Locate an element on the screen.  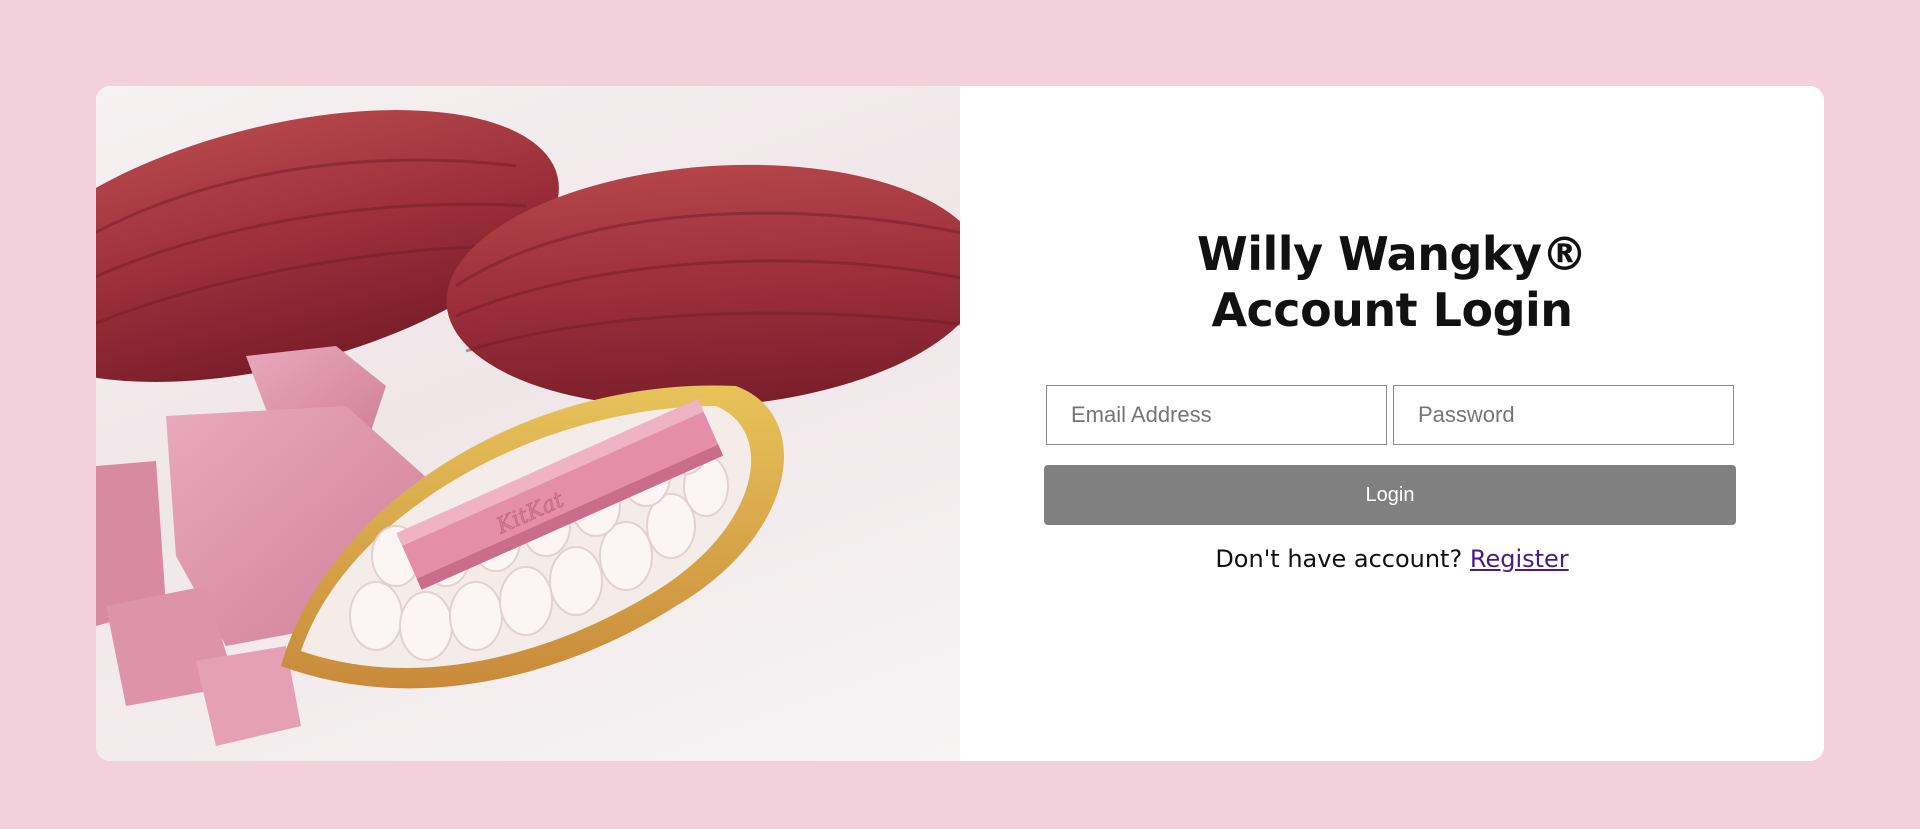
title-line-account-login: Account Login is located at coordinates (1392, 310).